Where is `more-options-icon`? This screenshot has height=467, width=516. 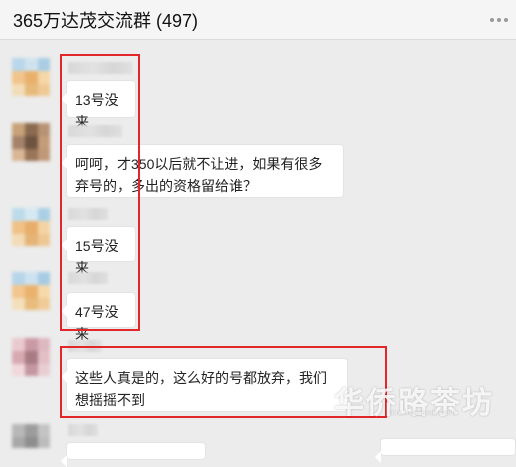 more-options-icon is located at coordinates (499, 20).